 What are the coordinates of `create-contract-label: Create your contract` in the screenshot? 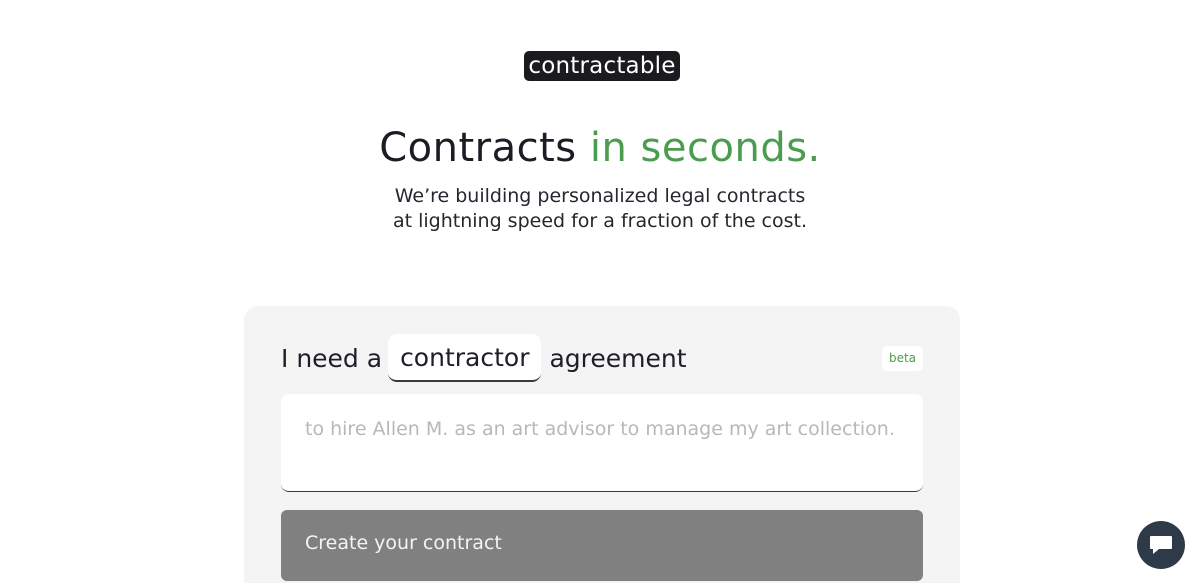 It's located at (403, 543).